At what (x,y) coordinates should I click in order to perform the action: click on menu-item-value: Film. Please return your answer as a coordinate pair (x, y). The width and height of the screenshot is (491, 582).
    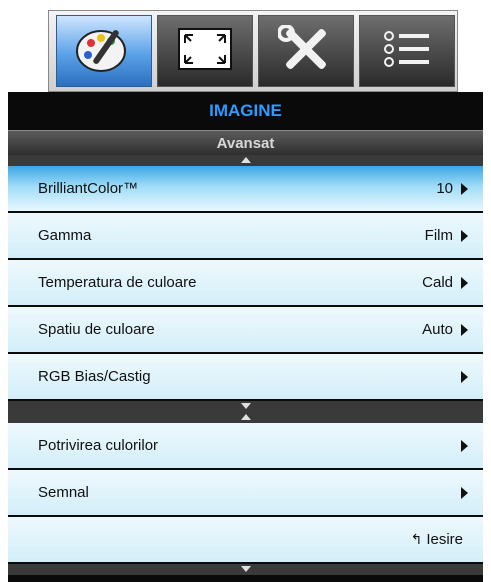
    Looking at the image, I should click on (438, 235).